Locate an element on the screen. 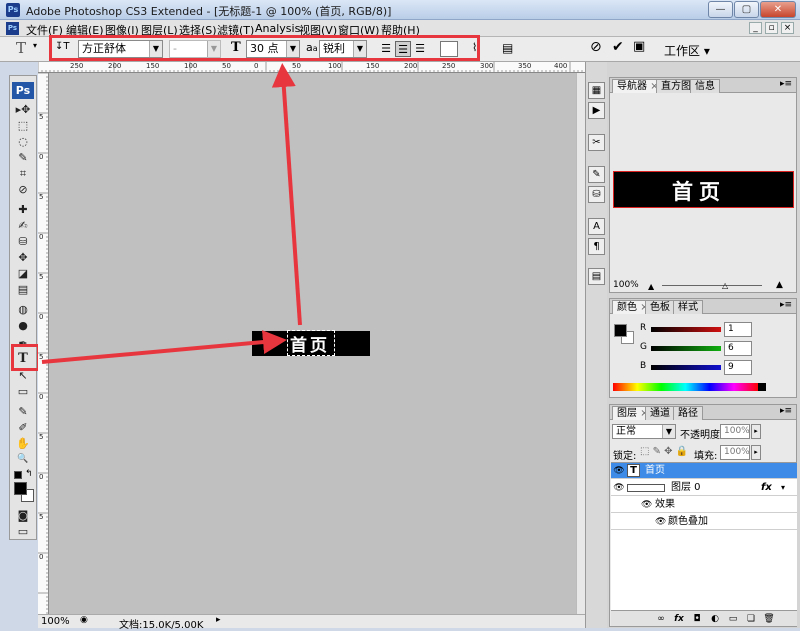 The image size is (800, 631). slice-tool-icon: ⊘ is located at coordinates (23, 189).